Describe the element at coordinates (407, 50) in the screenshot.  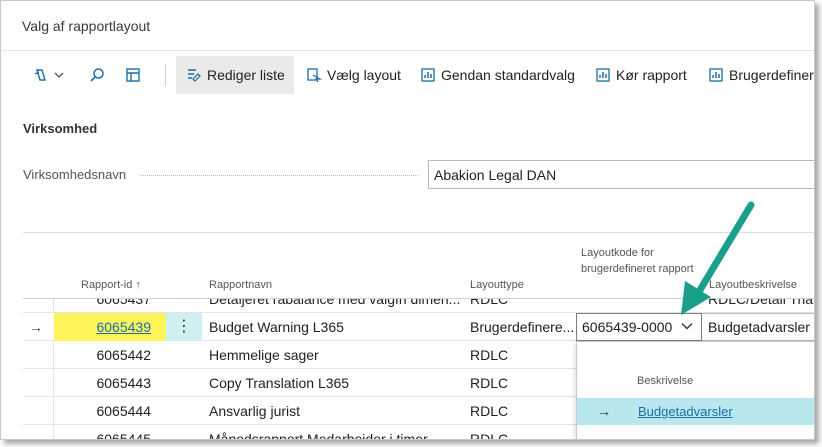
I see `title-divider` at that location.